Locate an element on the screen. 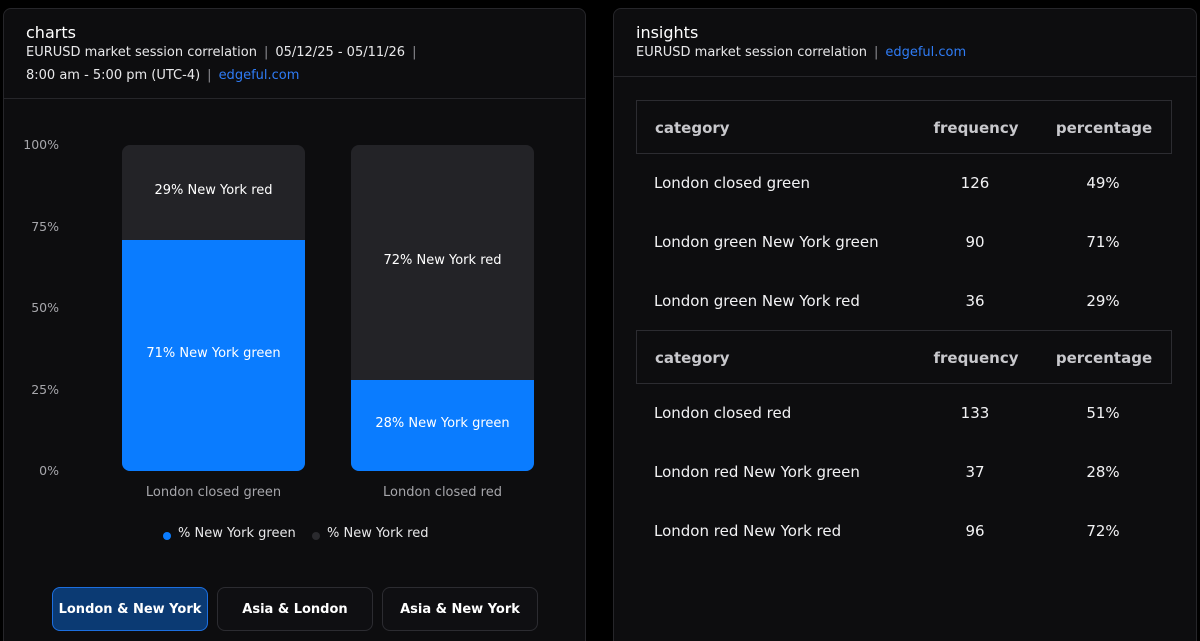 The width and height of the screenshot is (1200, 641). cell-category: London red New York green is located at coordinates (757, 472).